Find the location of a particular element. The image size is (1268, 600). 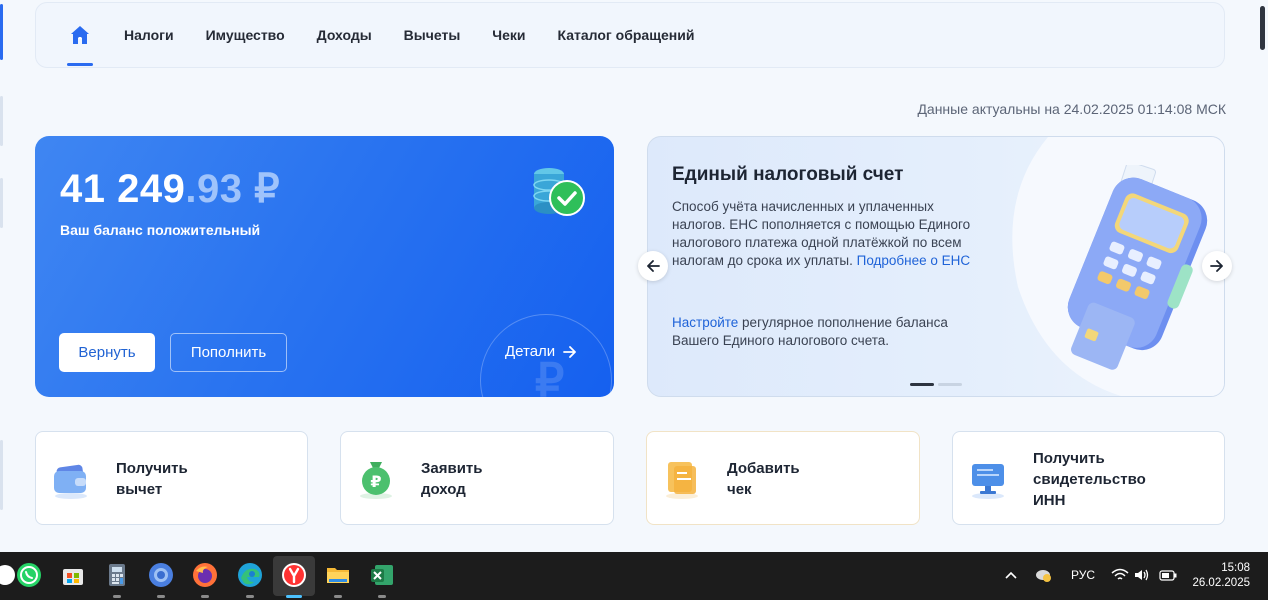

ens-title: Единый налоговый счет is located at coordinates (788, 174).